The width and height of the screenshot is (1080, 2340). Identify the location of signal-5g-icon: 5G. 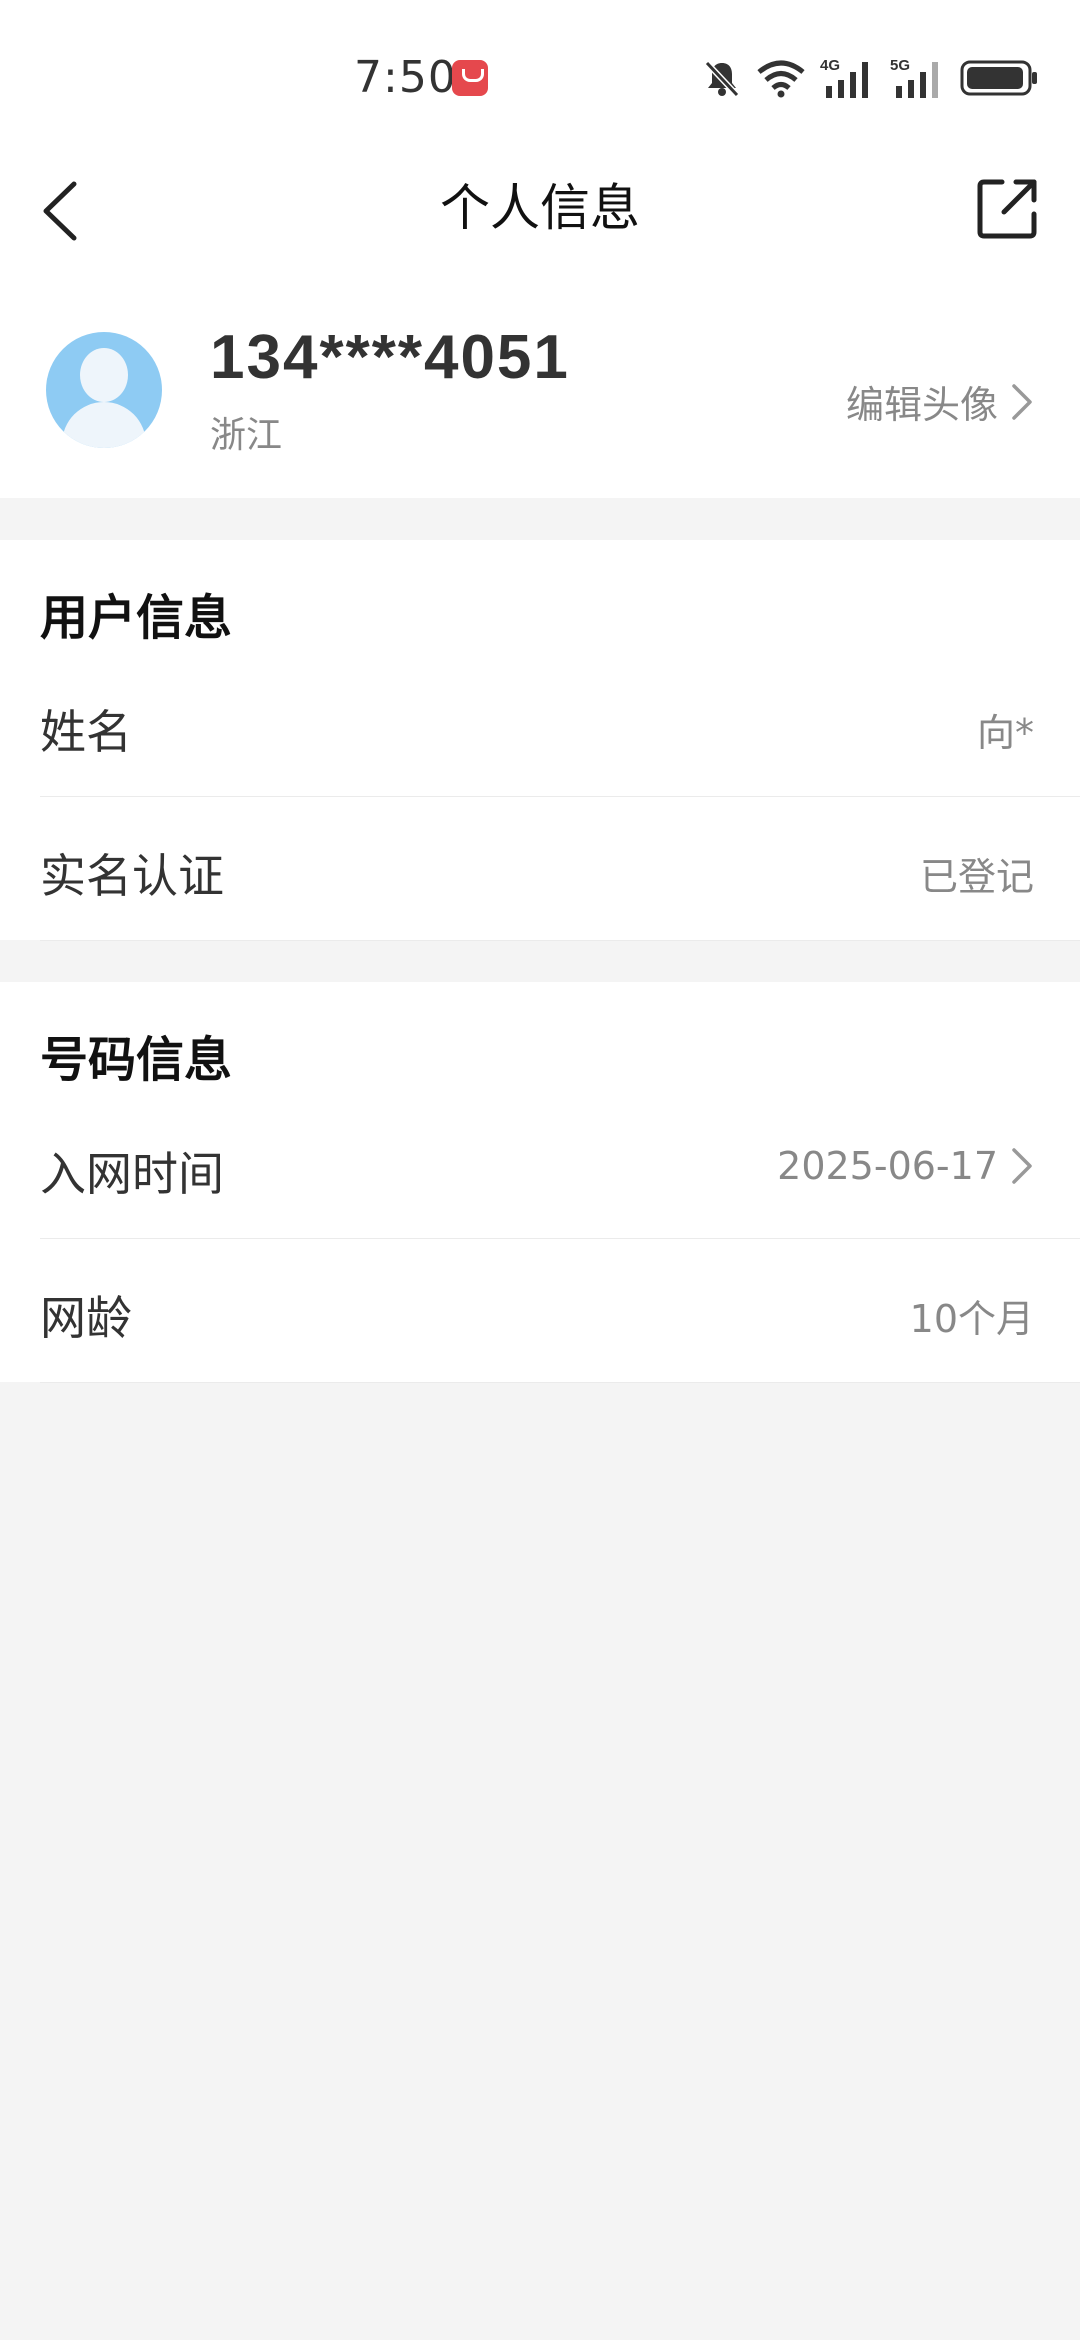
(914, 77).